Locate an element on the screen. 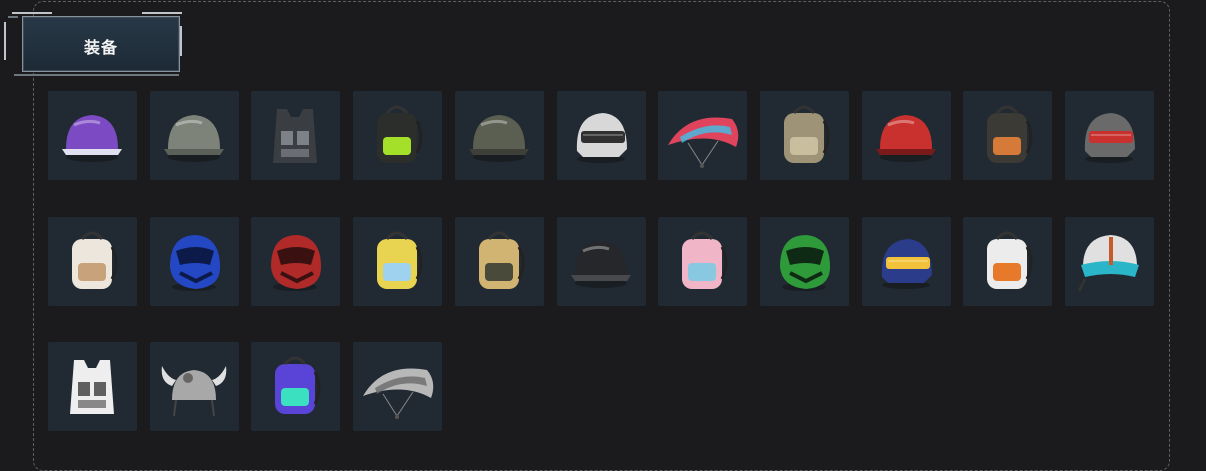  section-header: 装备 is located at coordinates (92, 47).